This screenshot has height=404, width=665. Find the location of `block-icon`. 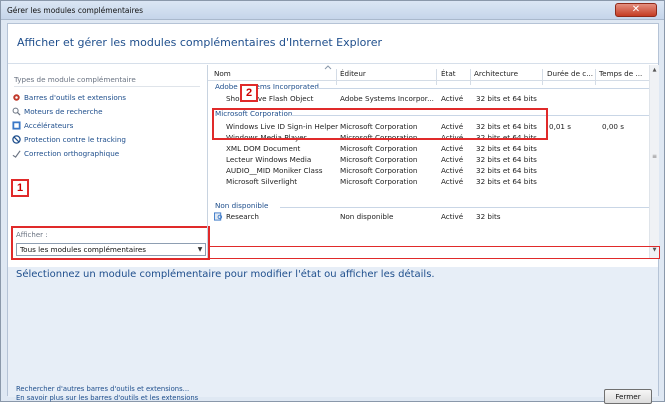

block-icon is located at coordinates (16, 139).